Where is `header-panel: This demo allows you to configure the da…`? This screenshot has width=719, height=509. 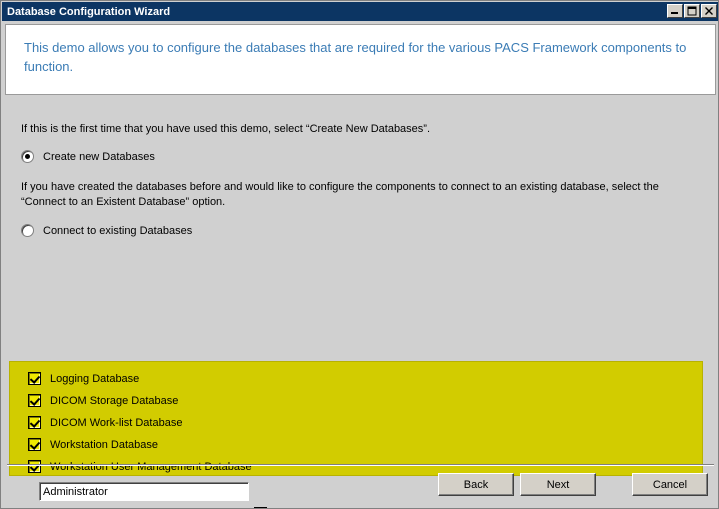
header-panel: This demo allows you to configure the da… is located at coordinates (360, 59).